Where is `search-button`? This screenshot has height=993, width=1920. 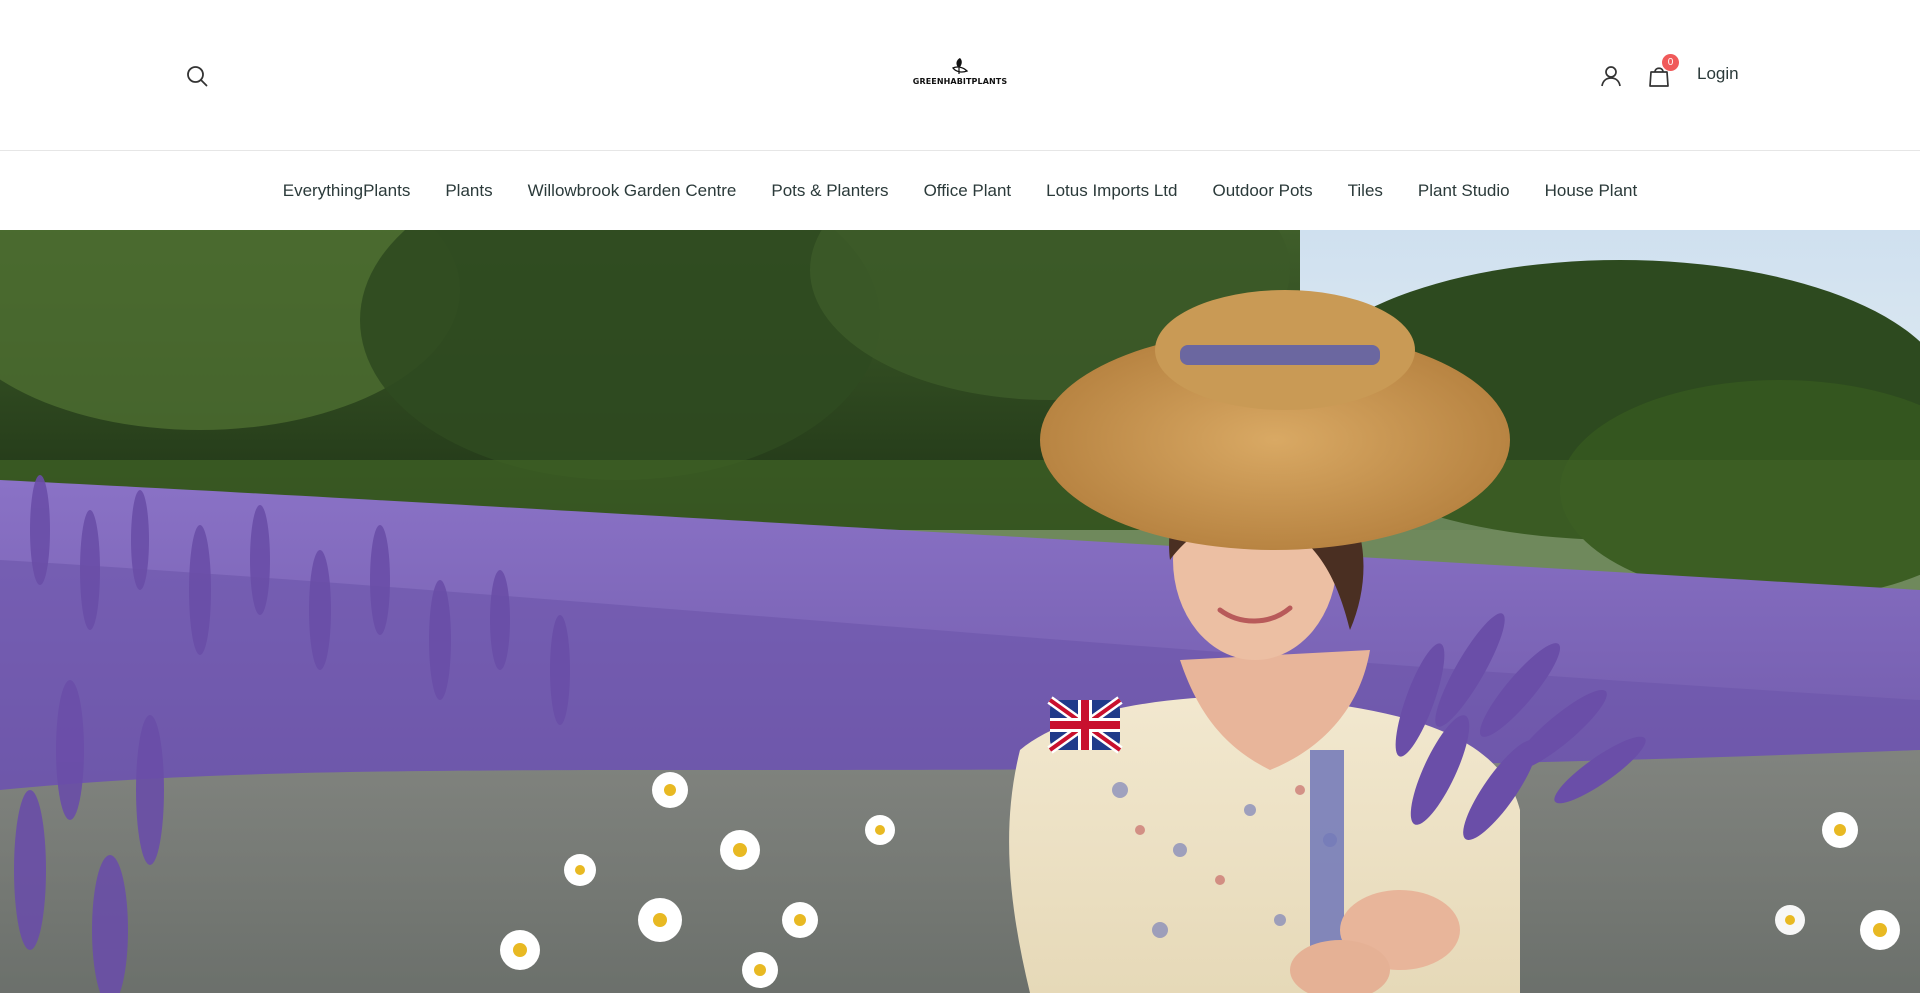
search-button is located at coordinates (197, 76).